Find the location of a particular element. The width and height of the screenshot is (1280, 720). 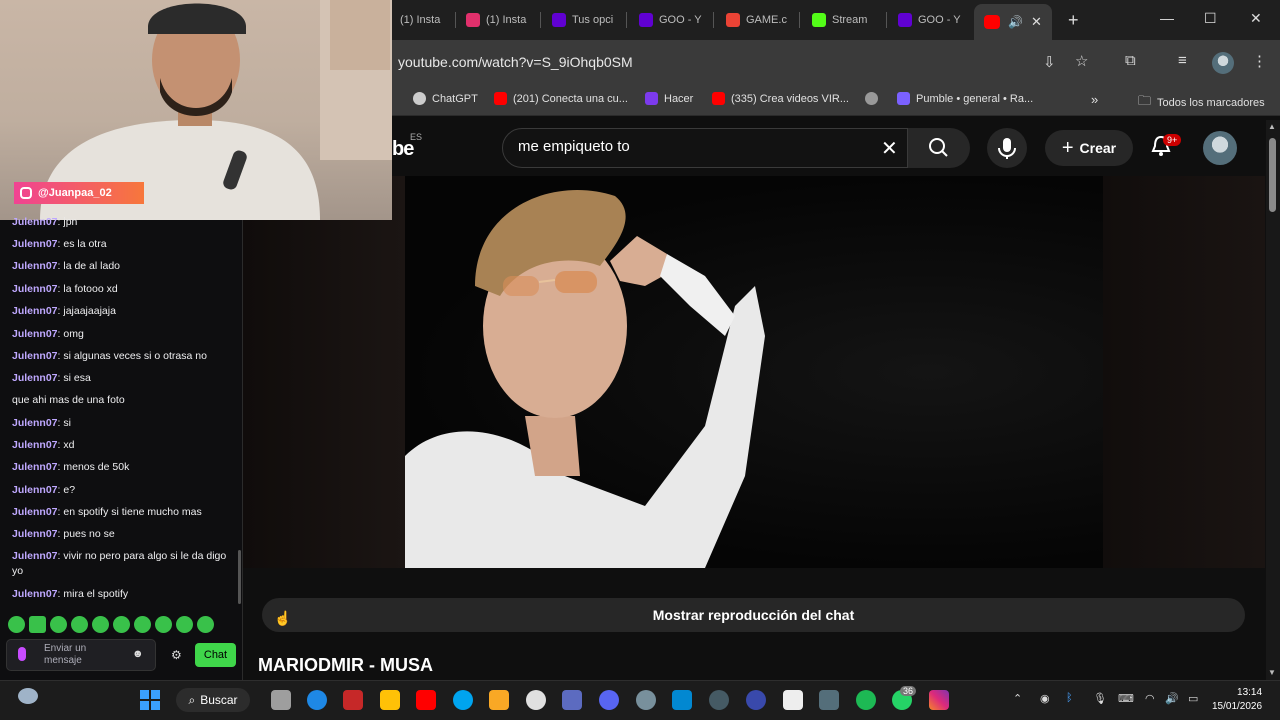

bookmark-chatgpt: ChatGPT is located at coordinates (445, 98).